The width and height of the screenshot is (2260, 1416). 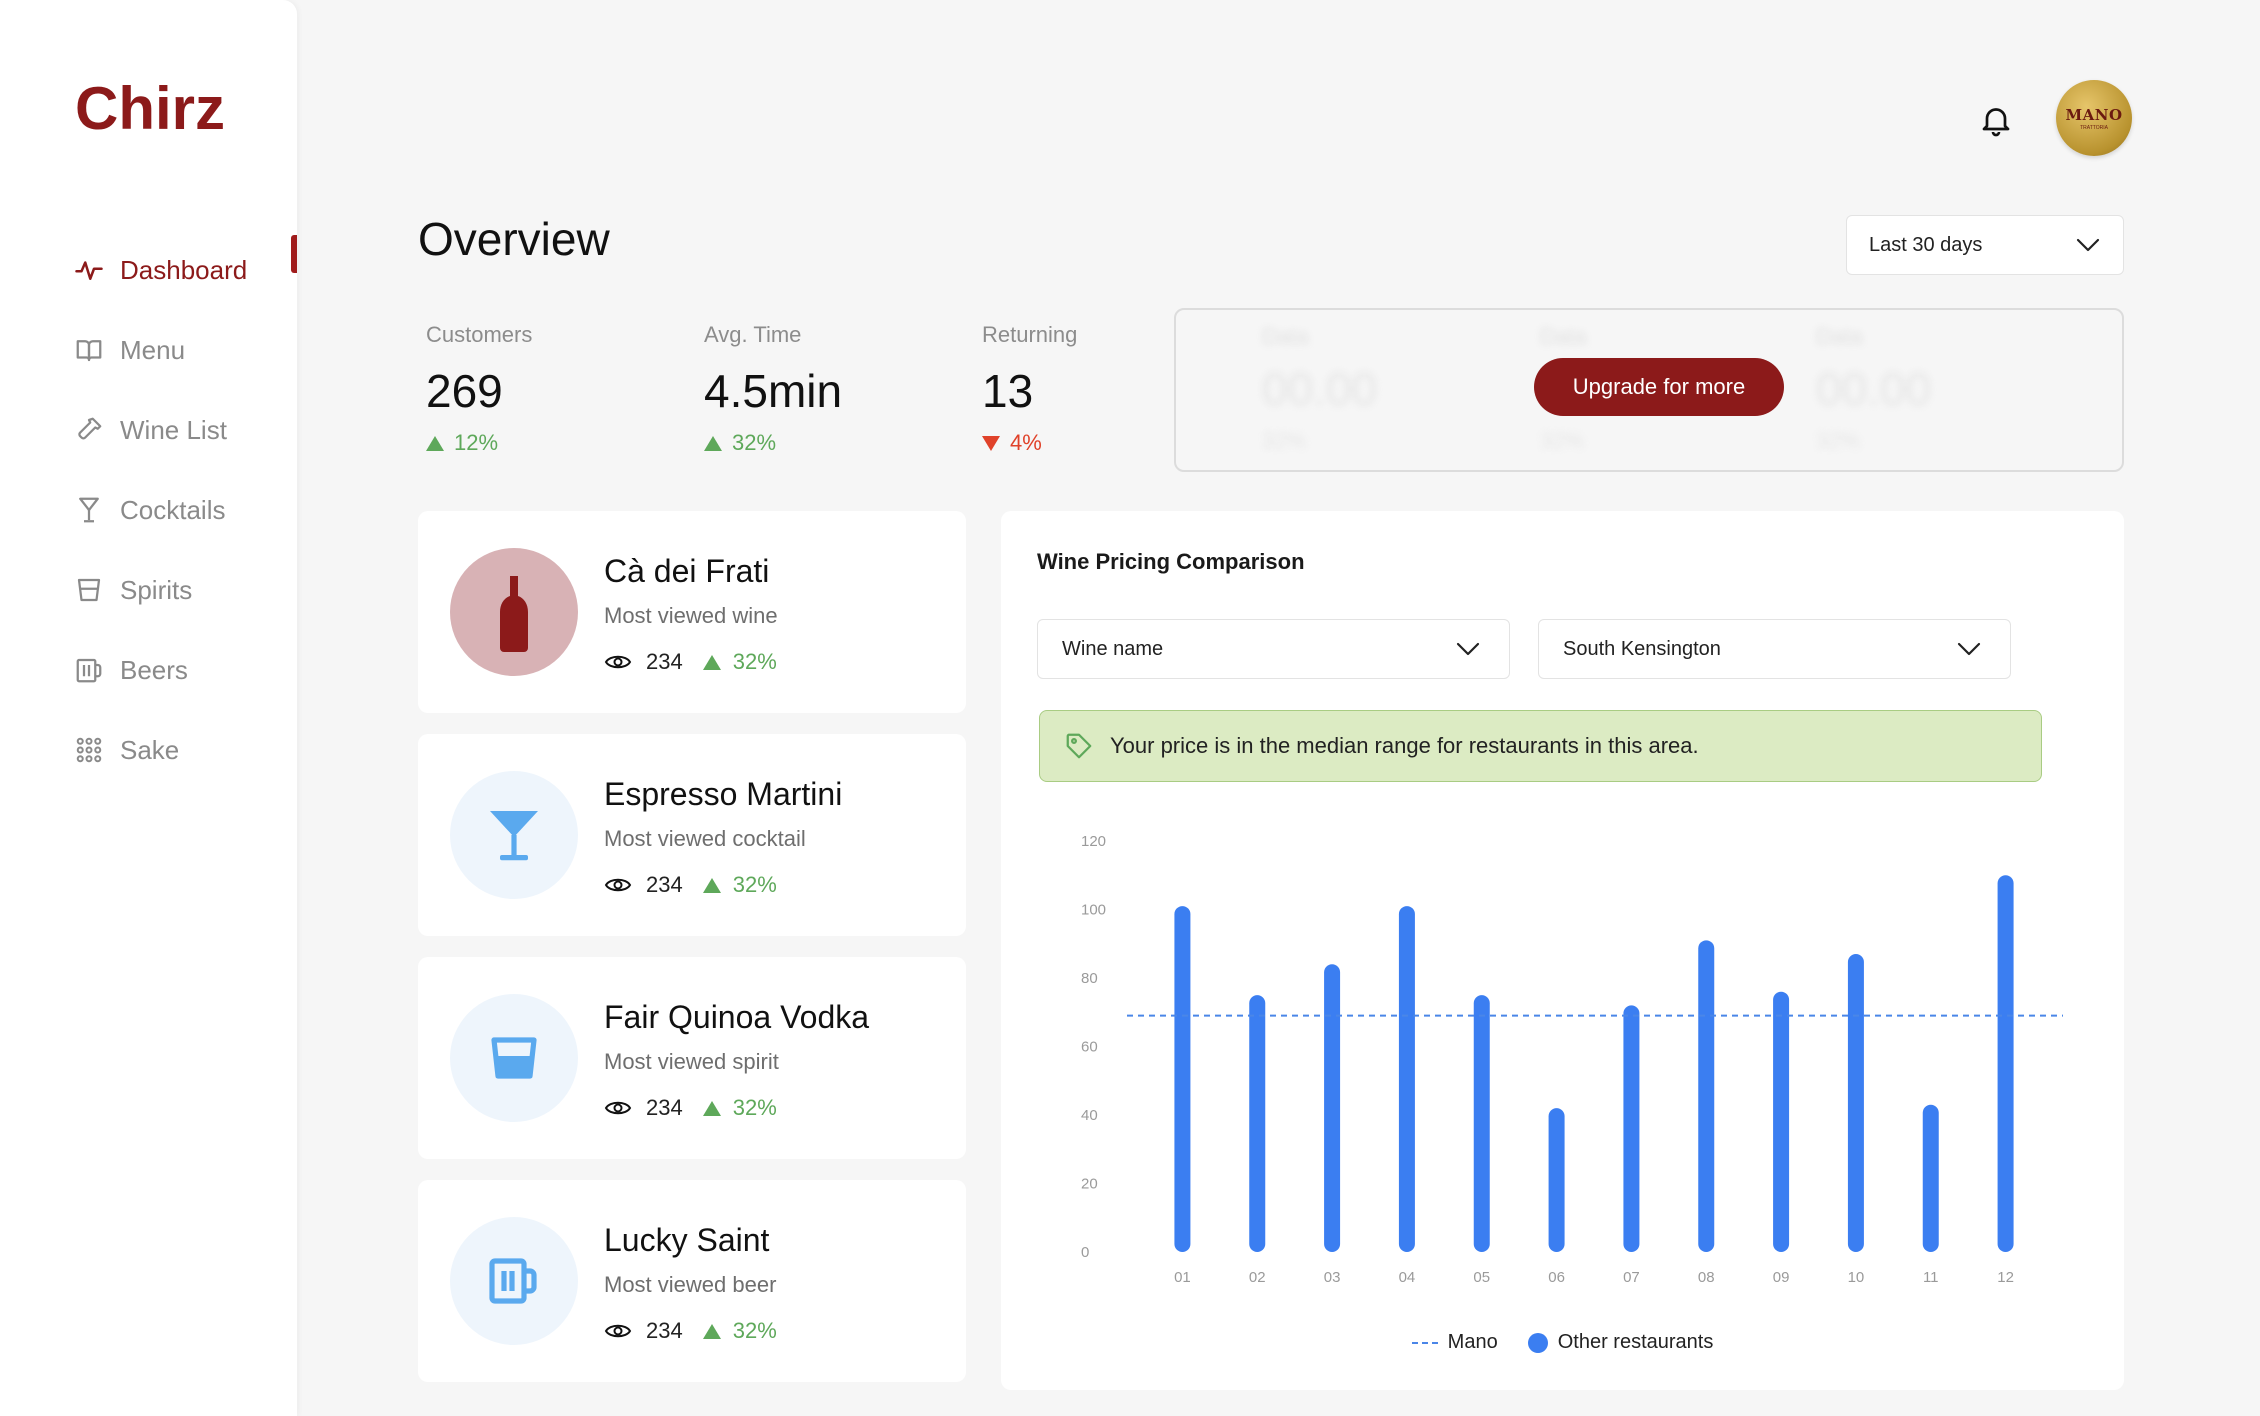 I want to click on card-subtitle: Most viewed beer, so click(x=690, y=1284).